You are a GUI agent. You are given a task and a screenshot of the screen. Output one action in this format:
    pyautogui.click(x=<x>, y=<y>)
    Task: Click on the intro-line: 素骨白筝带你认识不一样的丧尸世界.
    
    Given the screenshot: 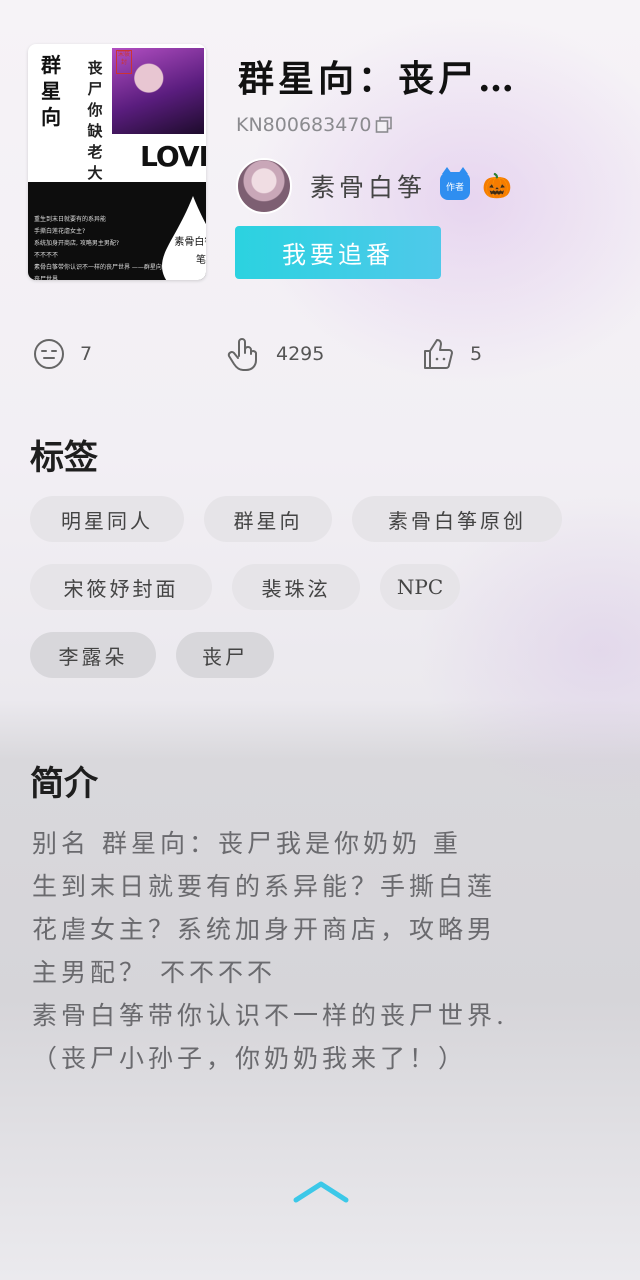 What is the action you would take?
    pyautogui.click(x=270, y=1015)
    